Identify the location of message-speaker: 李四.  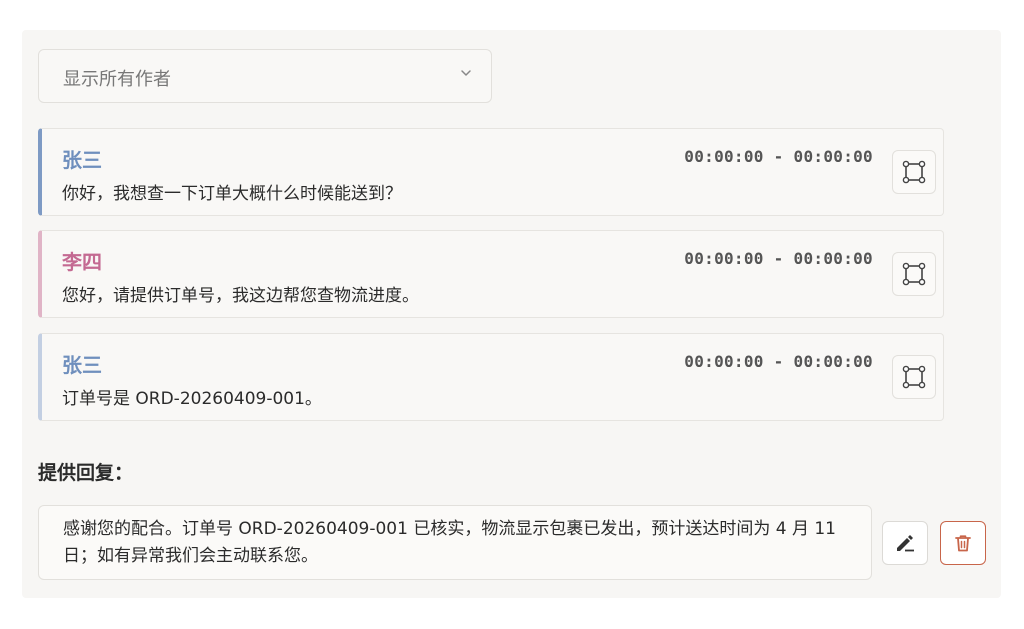
(82, 262).